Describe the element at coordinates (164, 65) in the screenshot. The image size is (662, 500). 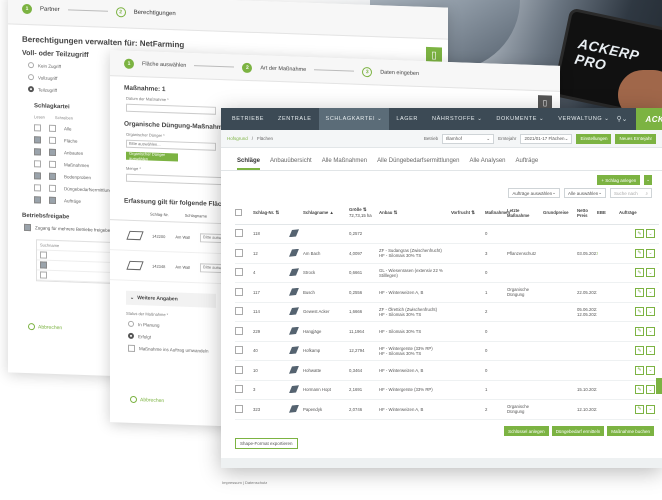
I see `step-1-label: Fläche auswählen` at that location.